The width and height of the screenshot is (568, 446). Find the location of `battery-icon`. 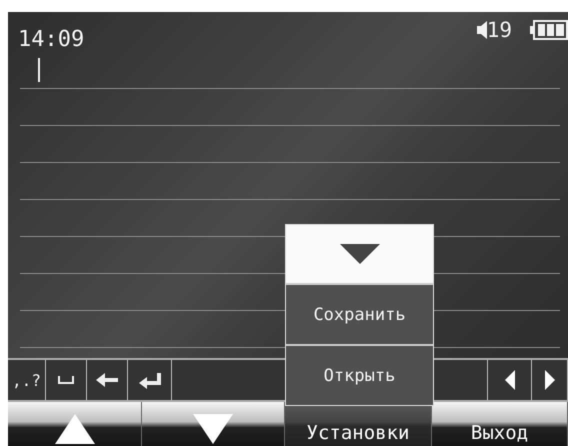

battery-icon is located at coordinates (549, 30).